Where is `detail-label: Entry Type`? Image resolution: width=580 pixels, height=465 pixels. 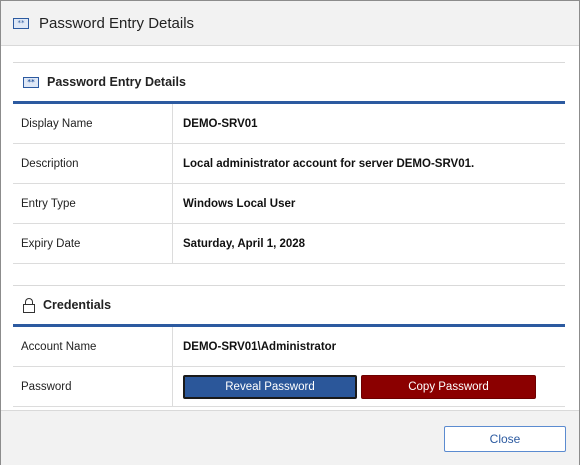 detail-label: Entry Type is located at coordinates (93, 203).